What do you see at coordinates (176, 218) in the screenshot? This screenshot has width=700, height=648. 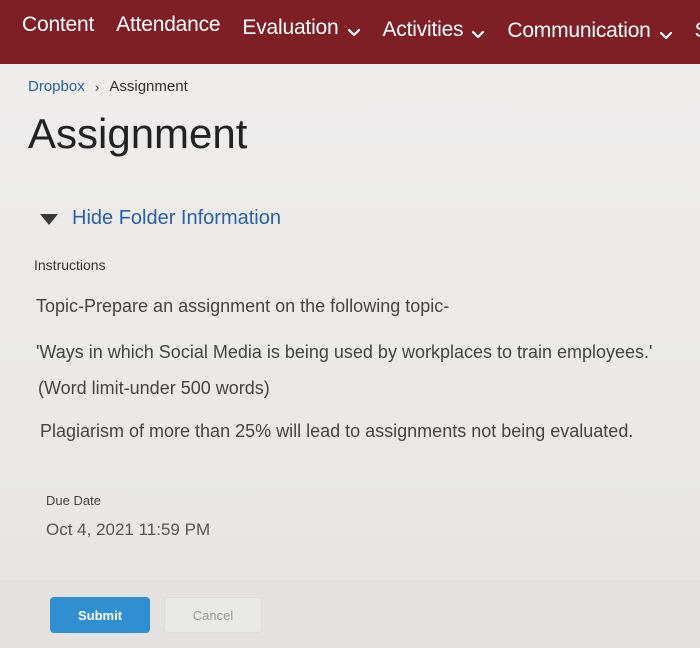 I see `toggle-label: Hide Folder Information` at bounding box center [176, 218].